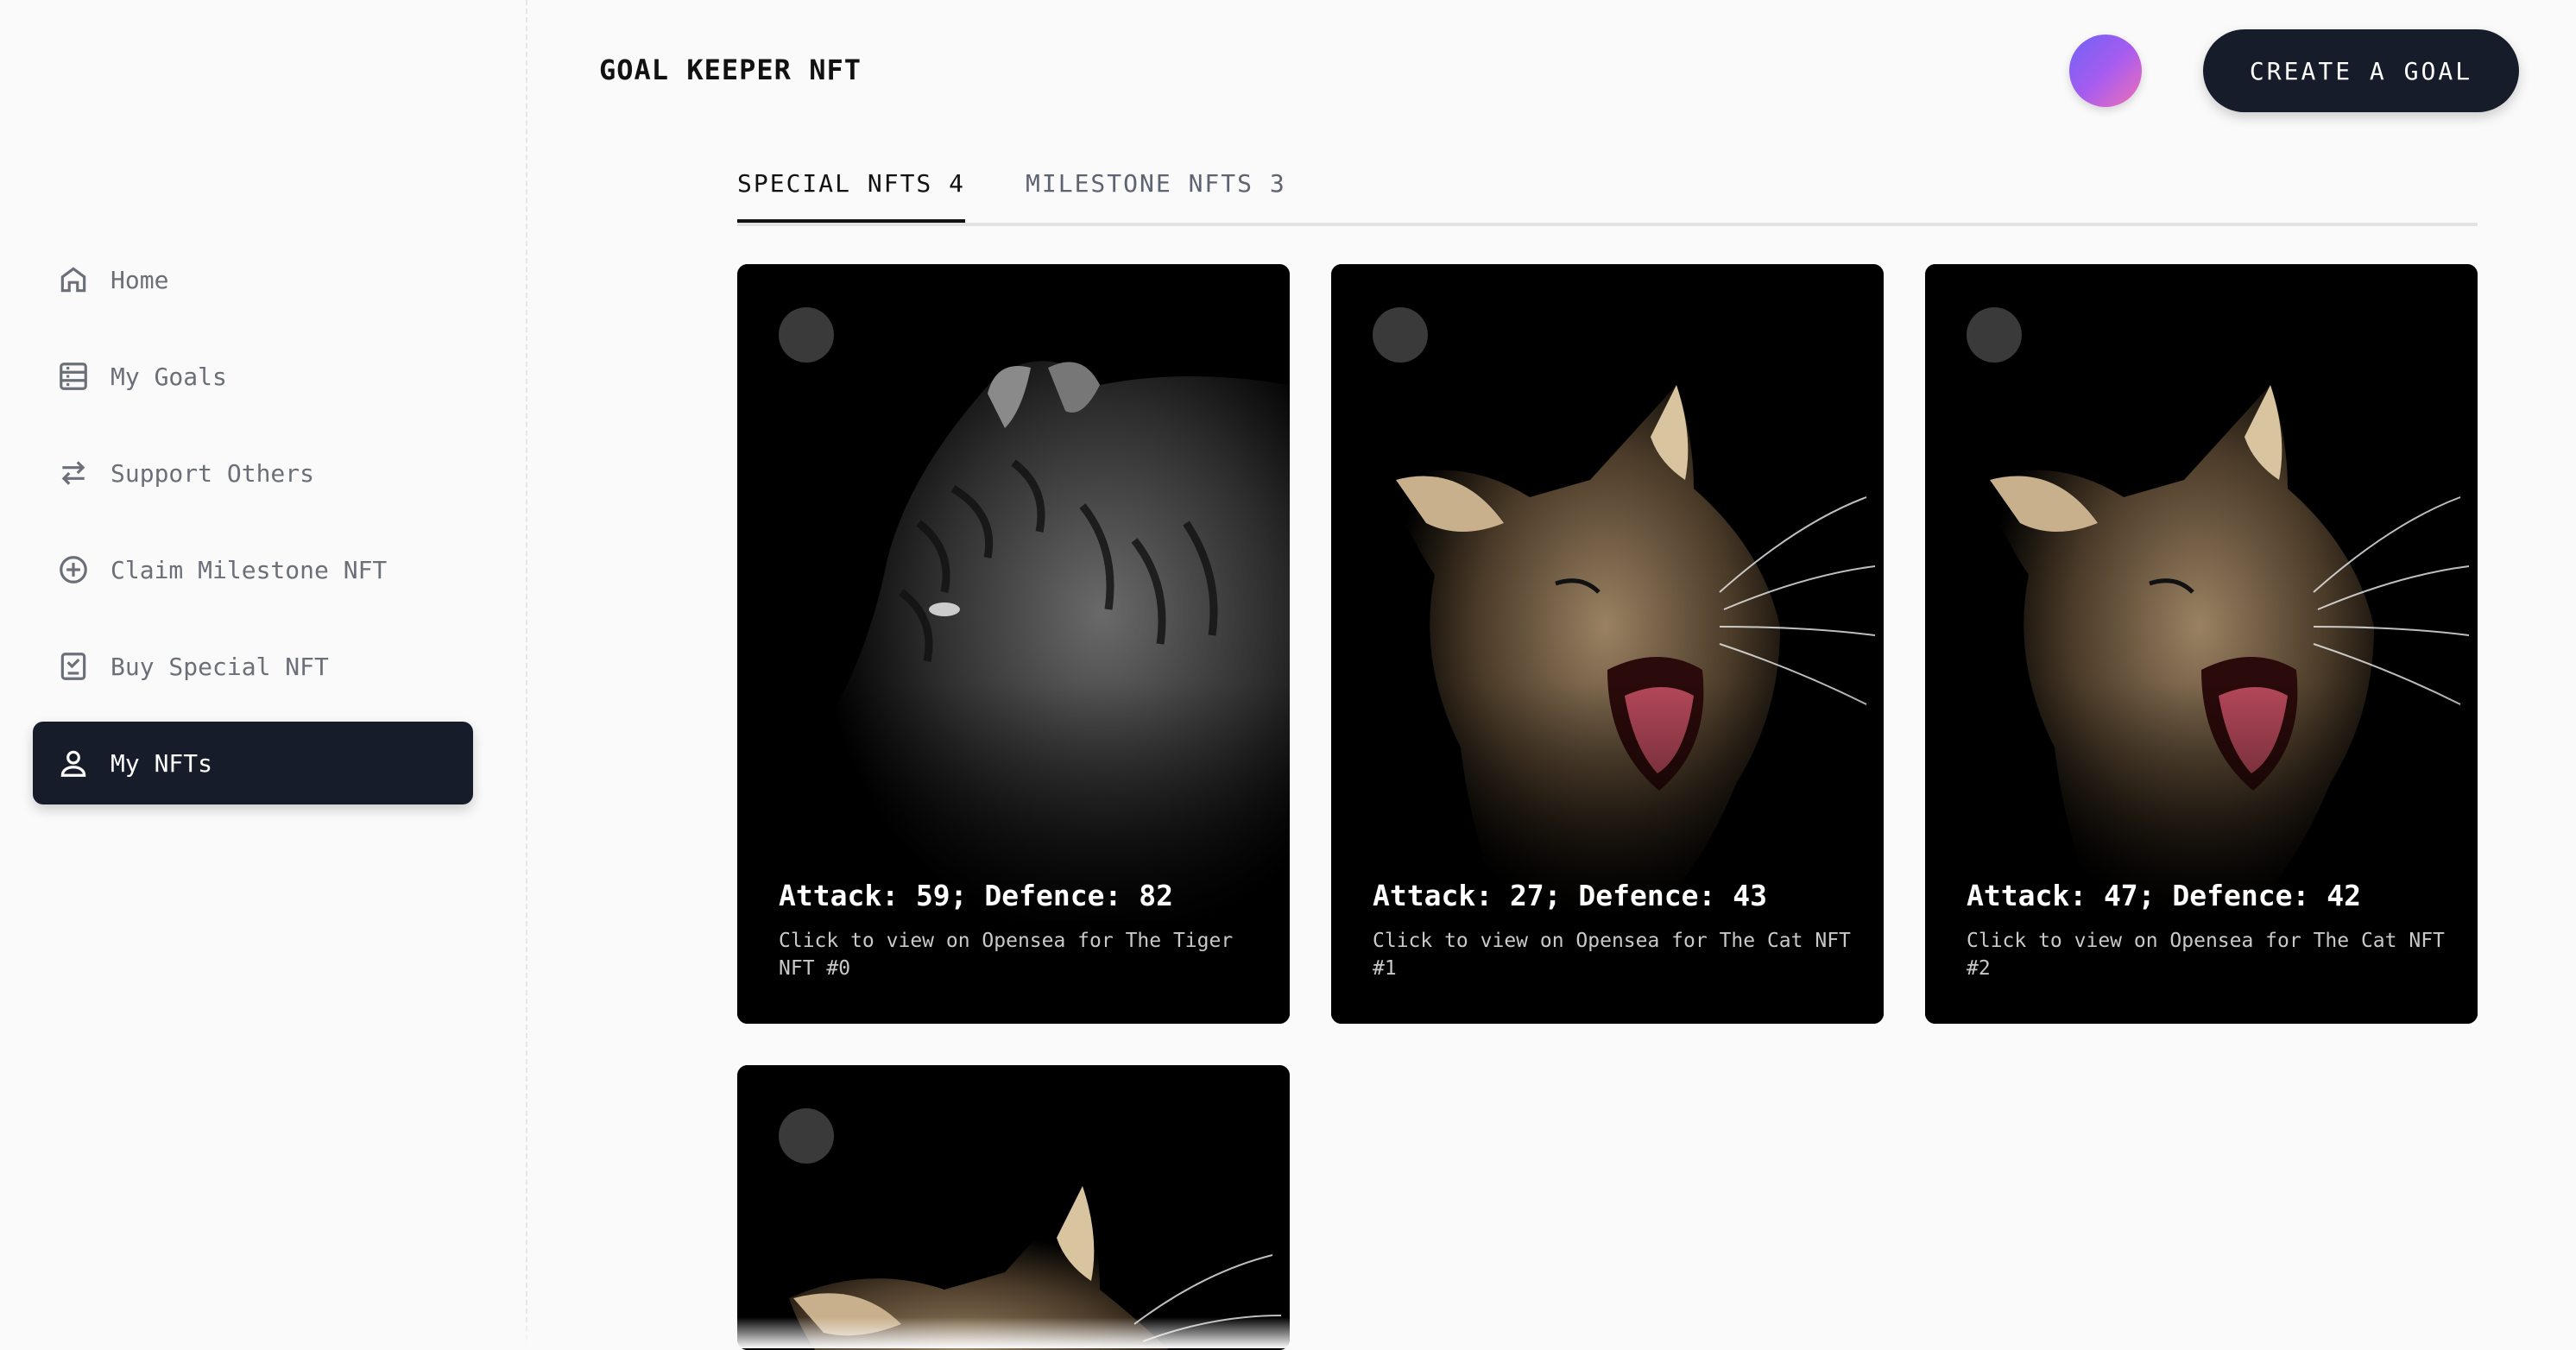 The width and height of the screenshot is (2576, 1350). What do you see at coordinates (2164, 896) in the screenshot?
I see `card-stats: Attack: 47; Defence: 42` at bounding box center [2164, 896].